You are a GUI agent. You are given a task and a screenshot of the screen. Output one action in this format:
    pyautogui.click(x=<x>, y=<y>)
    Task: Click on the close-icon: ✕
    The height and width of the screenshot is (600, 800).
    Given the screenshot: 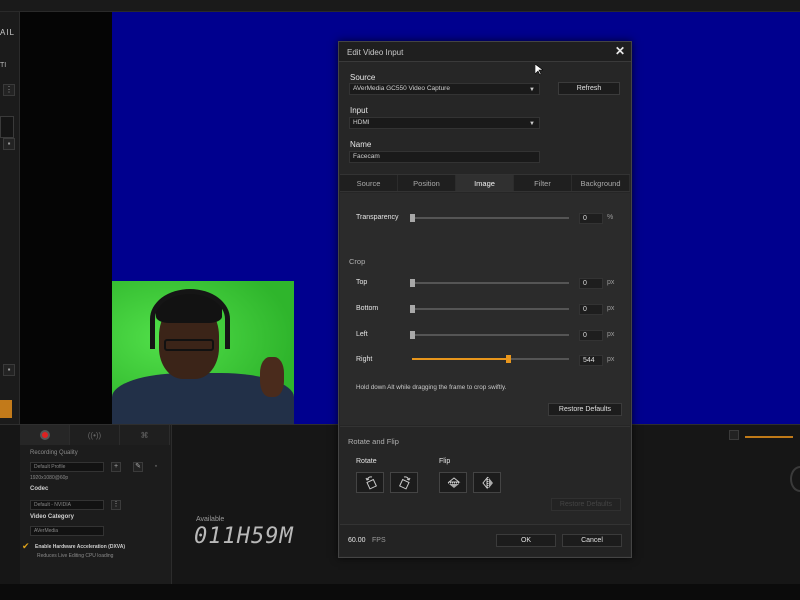 What is the action you would take?
    pyautogui.click(x=620, y=51)
    